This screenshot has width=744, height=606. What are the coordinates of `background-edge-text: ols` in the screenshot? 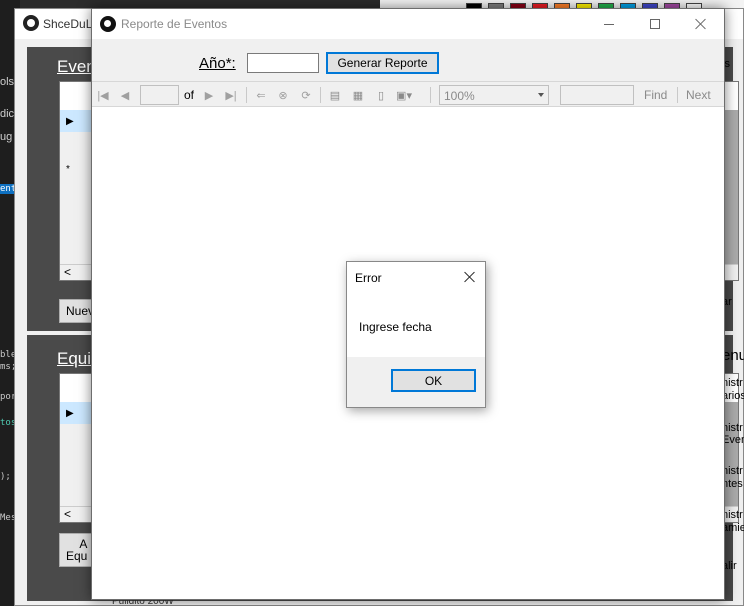 It's located at (7, 82).